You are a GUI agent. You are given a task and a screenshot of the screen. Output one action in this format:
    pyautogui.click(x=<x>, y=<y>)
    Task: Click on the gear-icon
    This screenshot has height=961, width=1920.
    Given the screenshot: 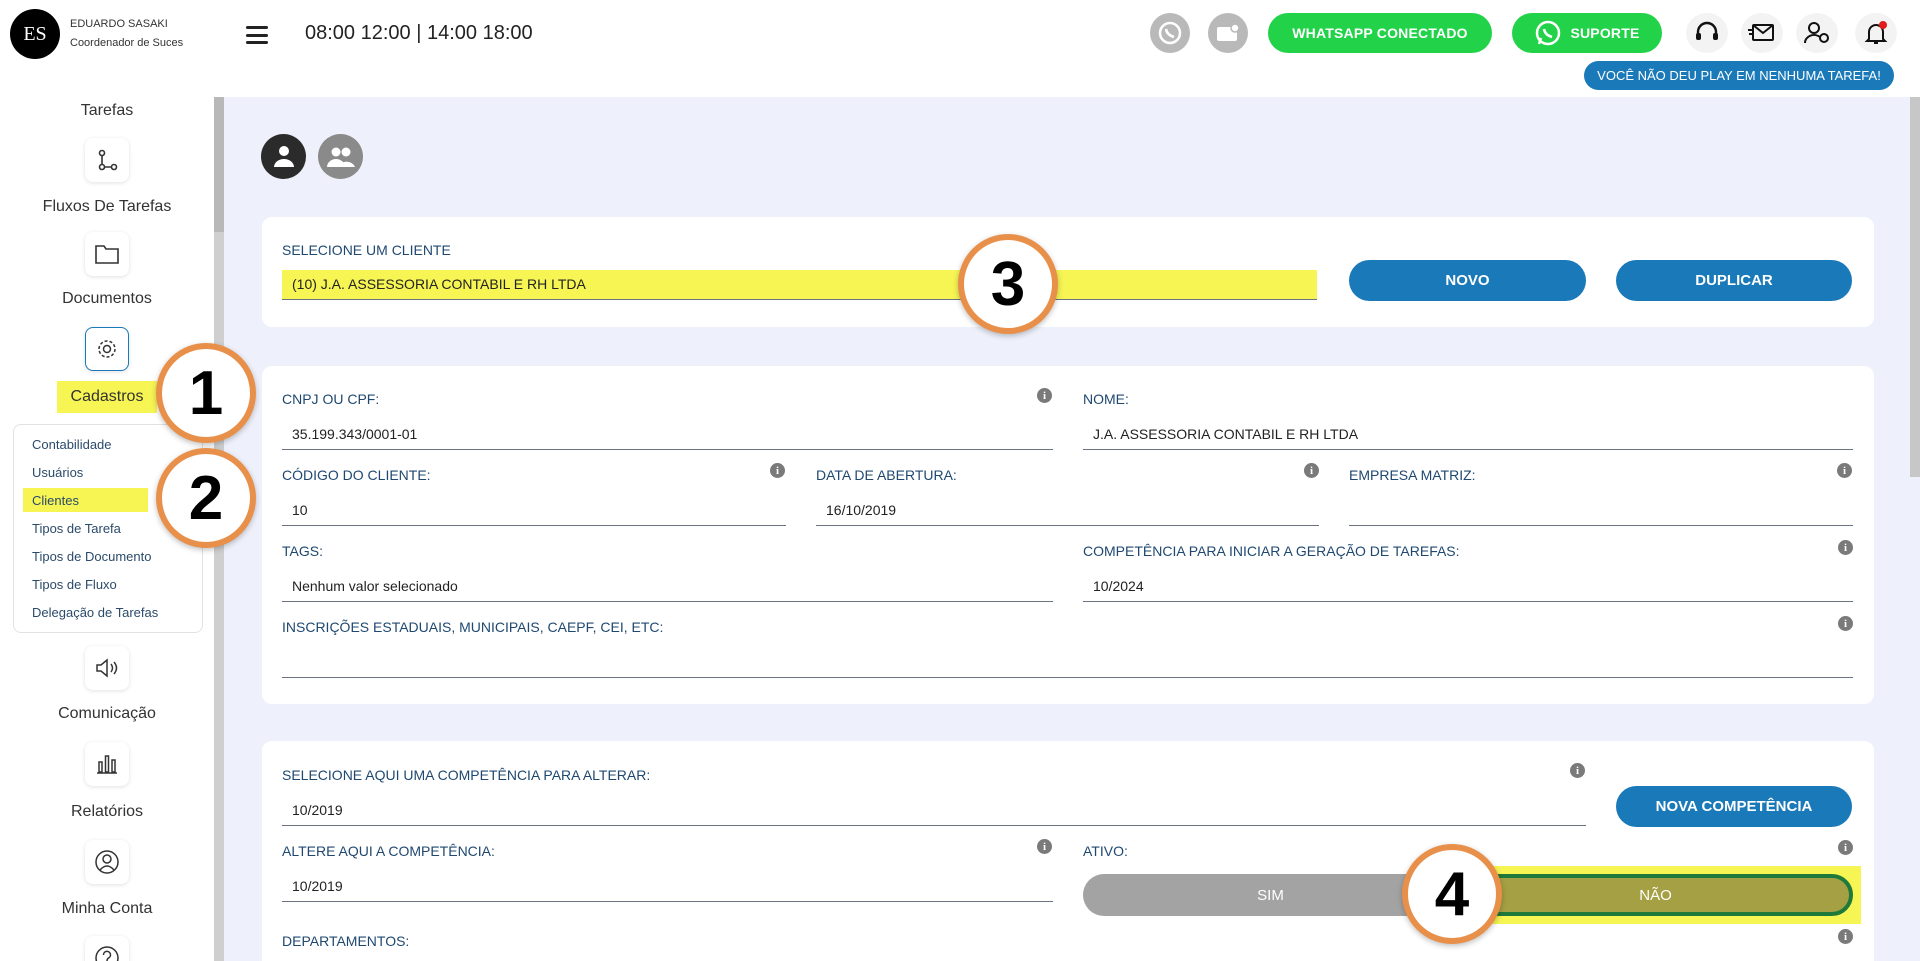 What is the action you would take?
    pyautogui.click(x=107, y=349)
    